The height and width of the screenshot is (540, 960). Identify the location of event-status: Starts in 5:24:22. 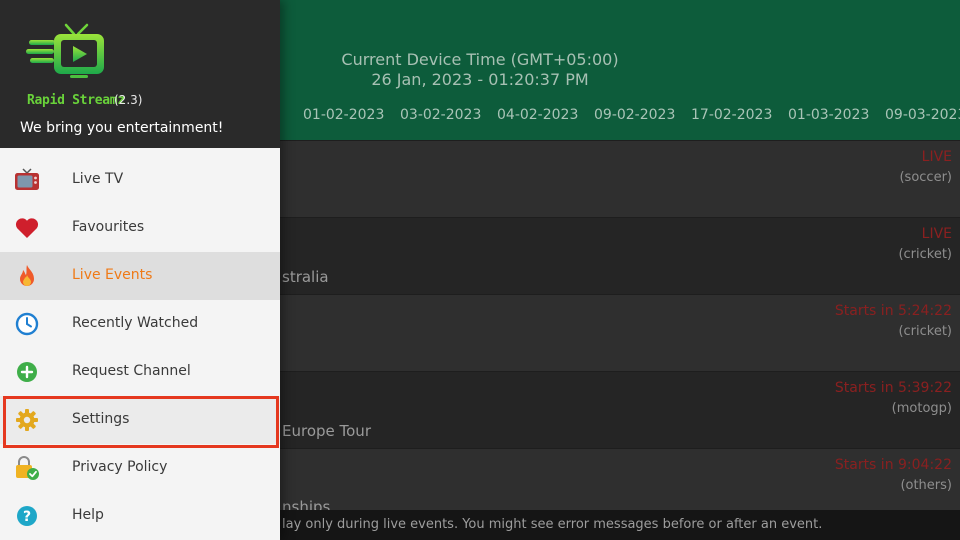
(893, 311).